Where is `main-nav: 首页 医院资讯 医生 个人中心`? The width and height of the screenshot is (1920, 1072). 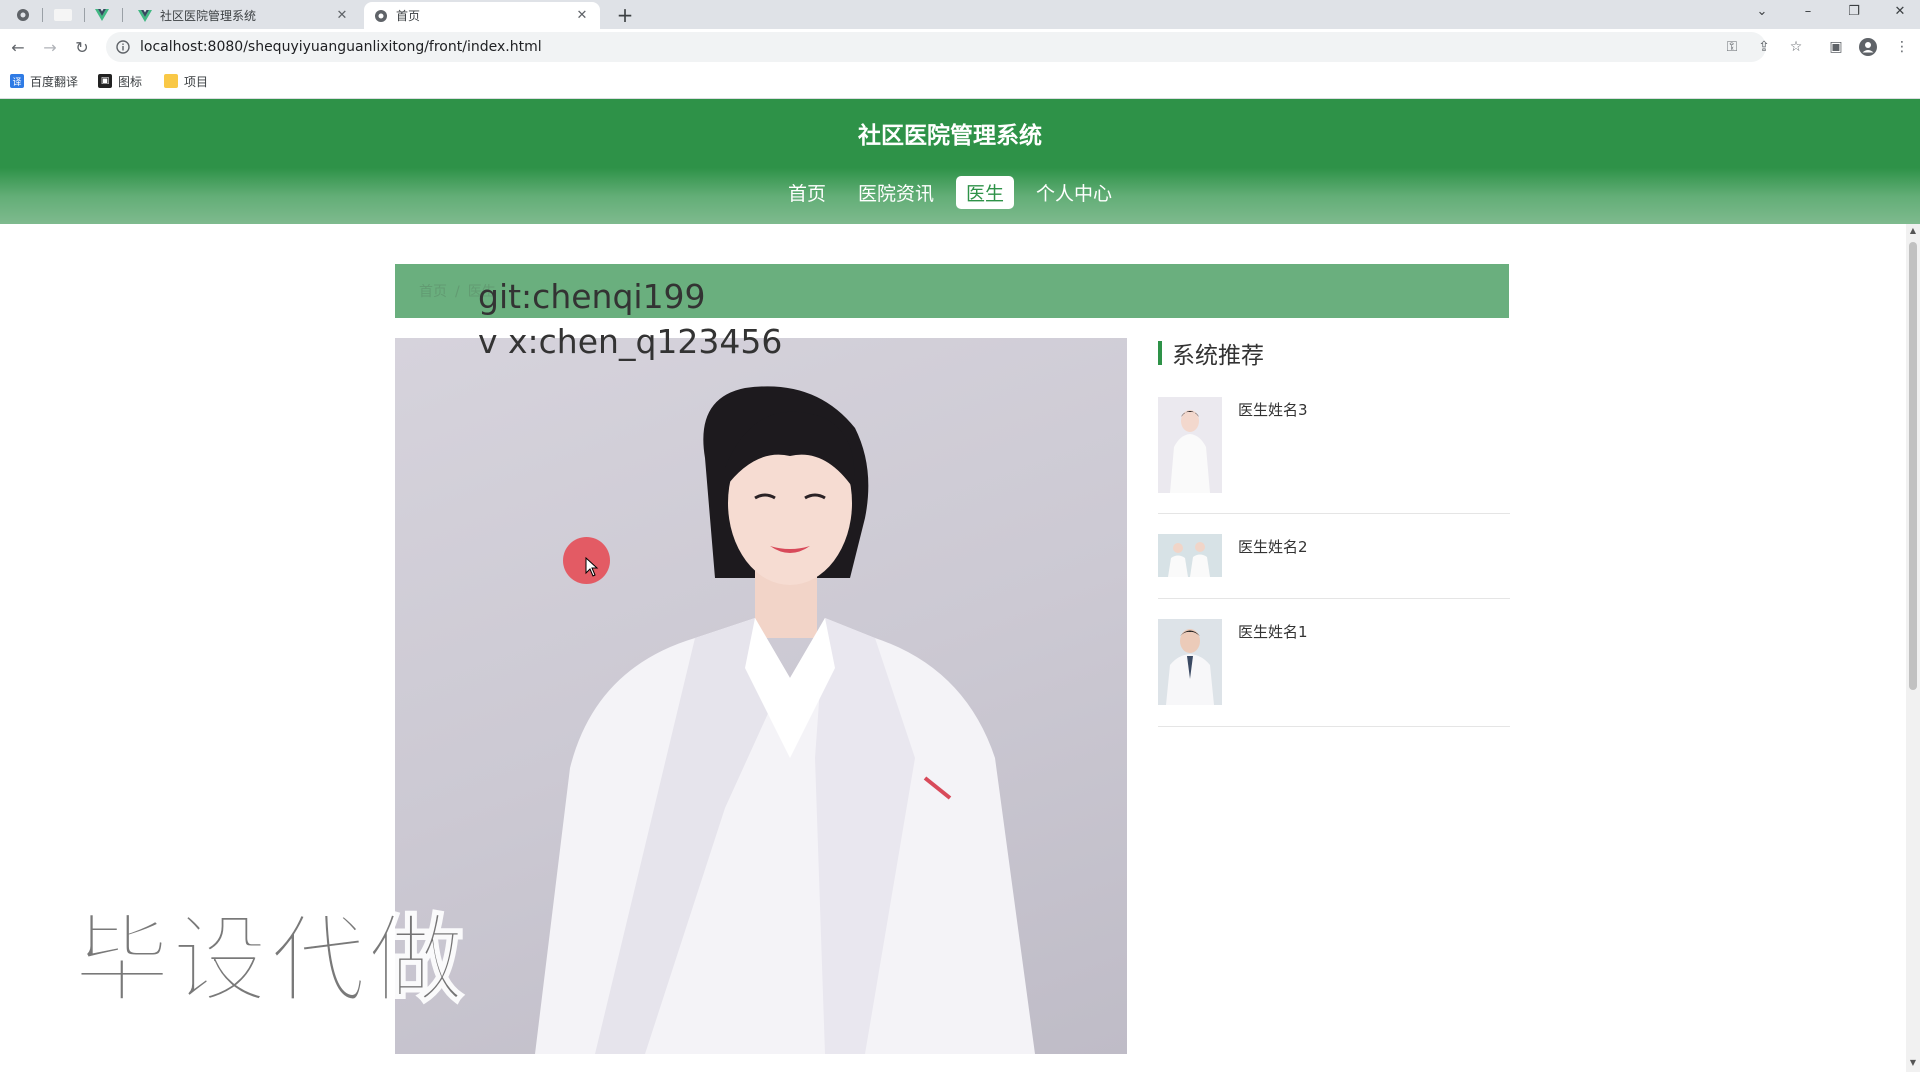 main-nav: 首页 医院资讯 医生 个人中心 is located at coordinates (950, 192).